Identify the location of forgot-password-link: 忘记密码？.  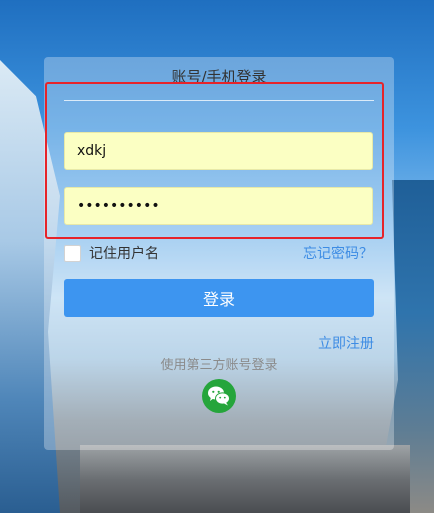
(338, 253).